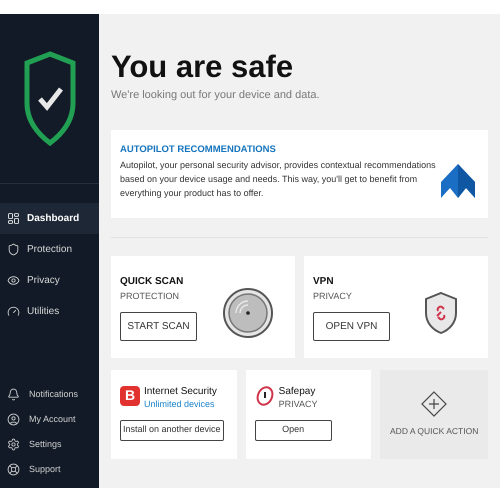 This screenshot has height=500, width=500. What do you see at coordinates (49, 419) in the screenshot?
I see `footer-nav-item: My Account` at bounding box center [49, 419].